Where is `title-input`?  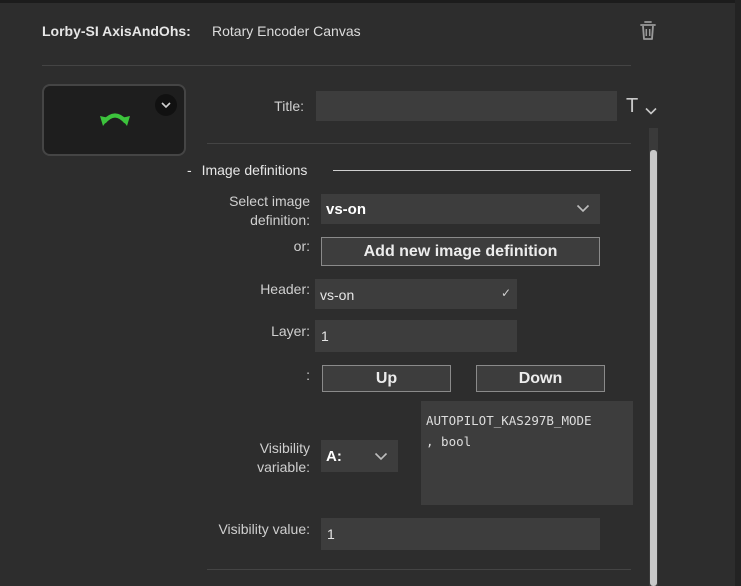
title-input is located at coordinates (466, 106).